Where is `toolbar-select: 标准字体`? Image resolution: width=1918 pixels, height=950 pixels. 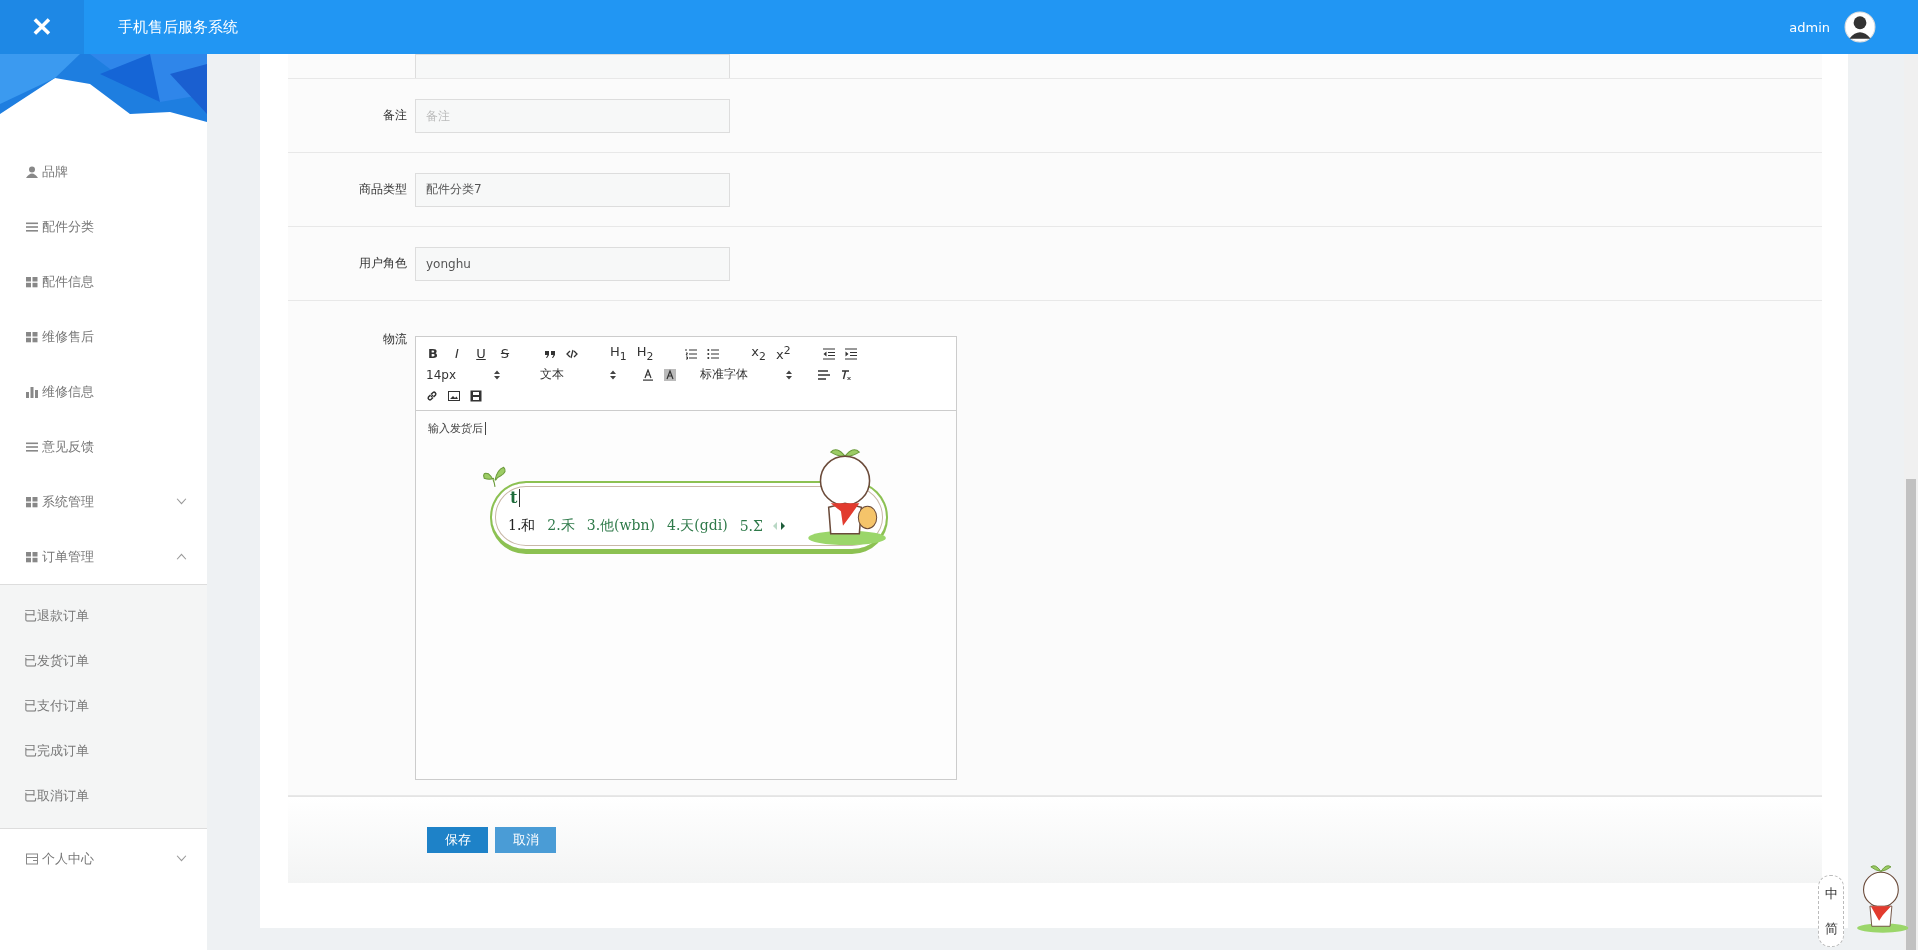 toolbar-select: 标准字体 is located at coordinates (738, 374).